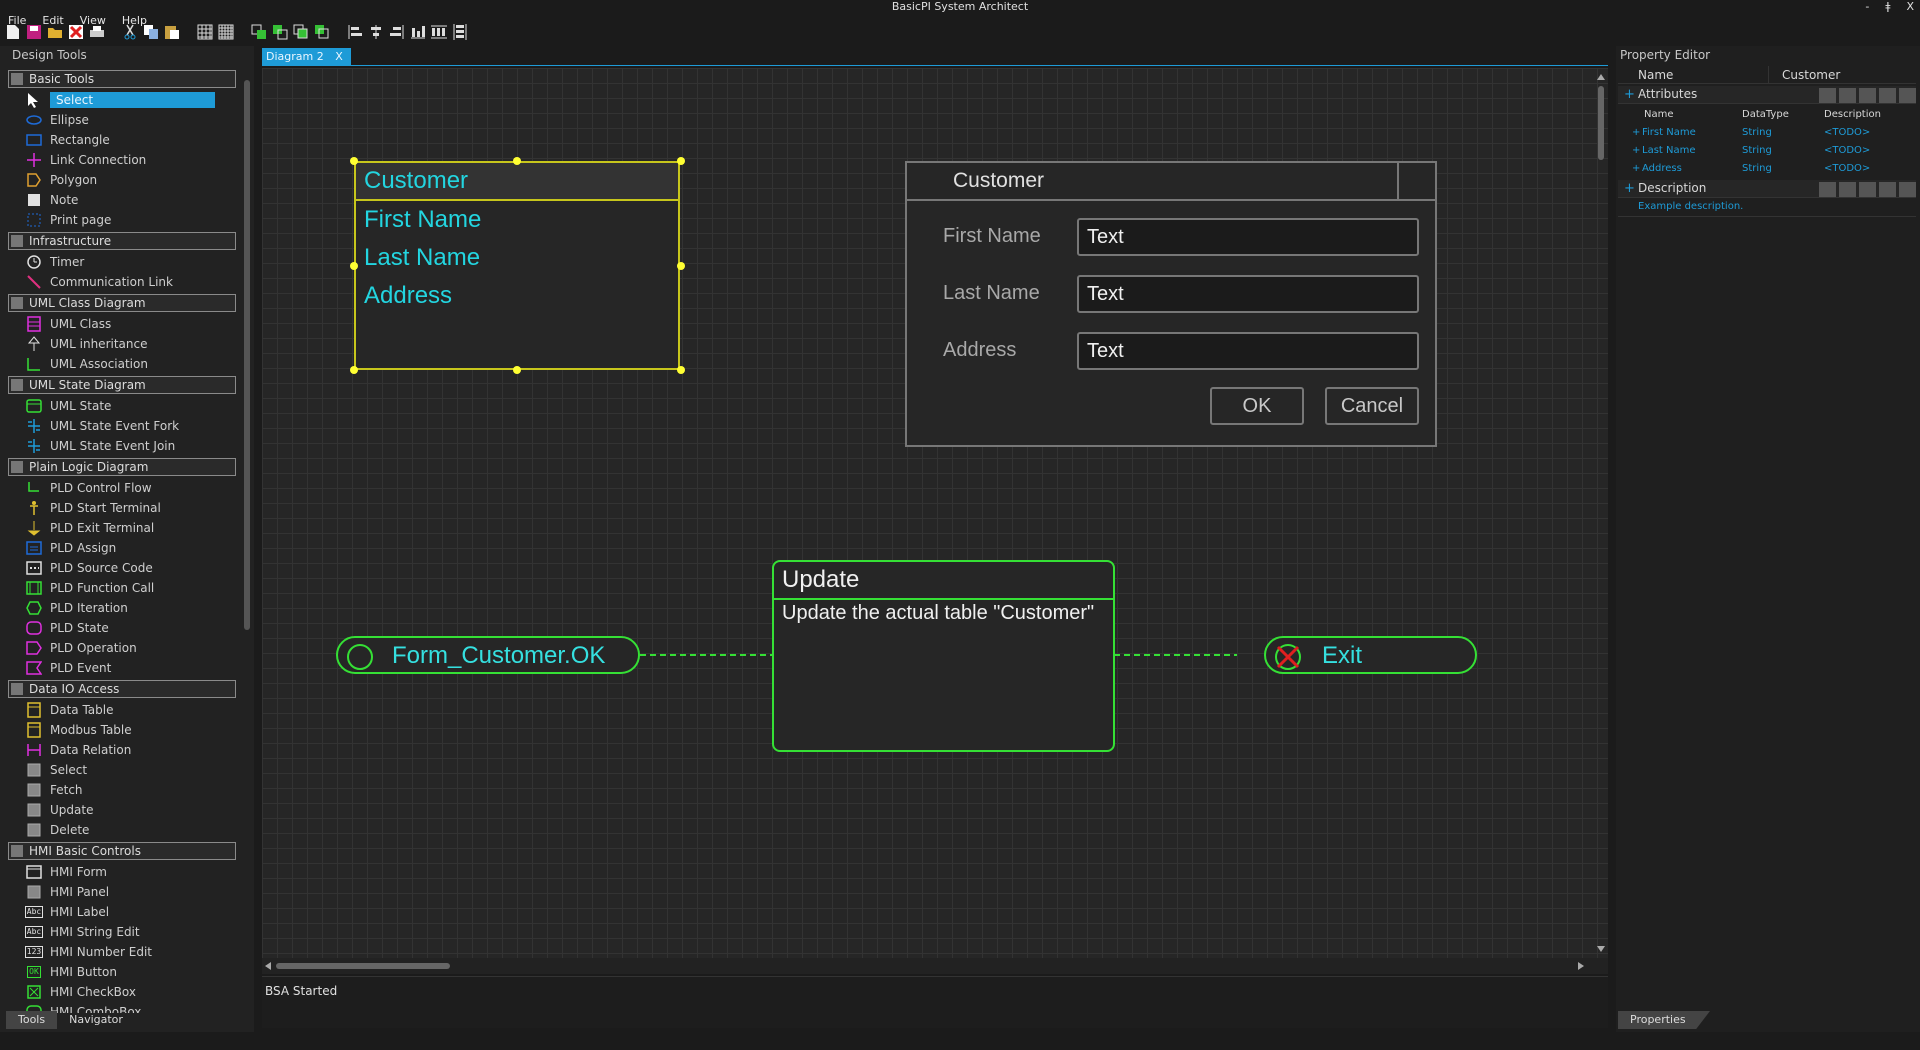 The width and height of the screenshot is (1920, 1050). I want to click on copy-icon, so click(150, 32).